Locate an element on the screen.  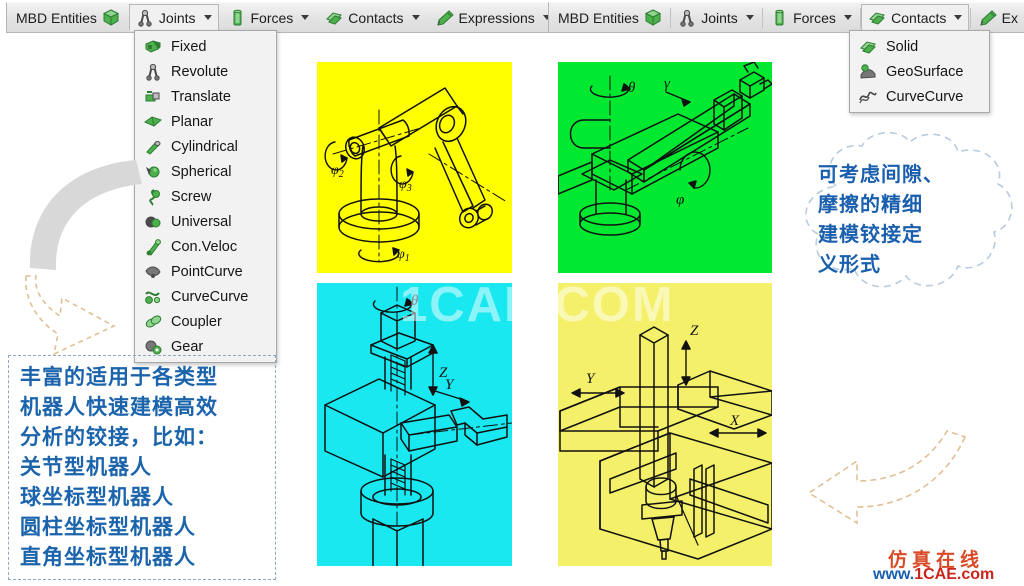
menu-item-label: GeoSurface is located at coordinates (925, 71).